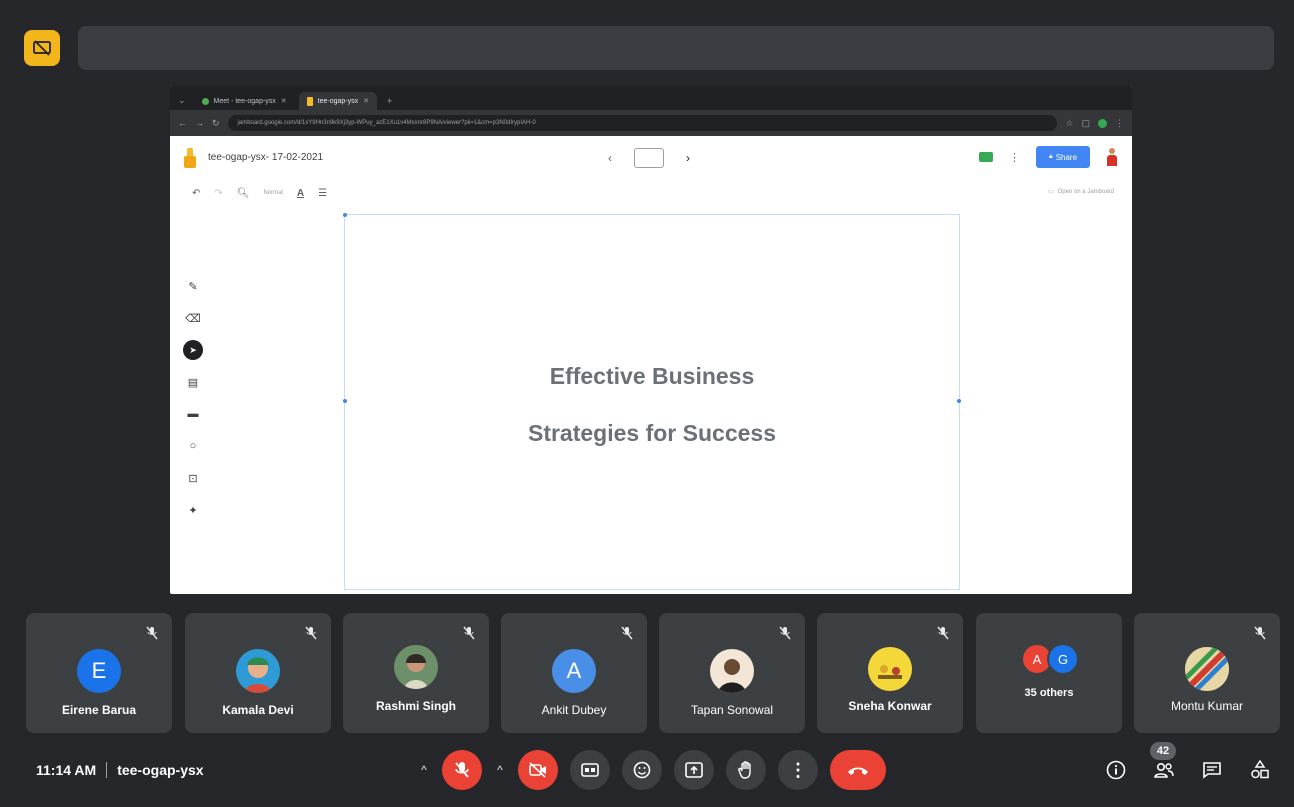 The width and height of the screenshot is (1294, 807). I want to click on profile-icon, so click(1102, 123).